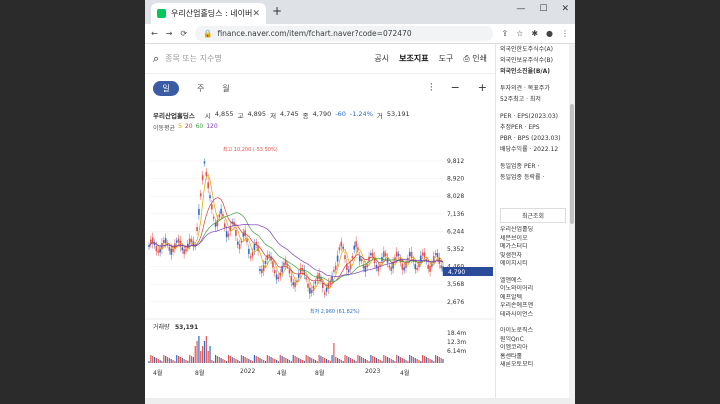  Describe the element at coordinates (504, 33) in the screenshot. I see `share-icon: ⇪` at that location.